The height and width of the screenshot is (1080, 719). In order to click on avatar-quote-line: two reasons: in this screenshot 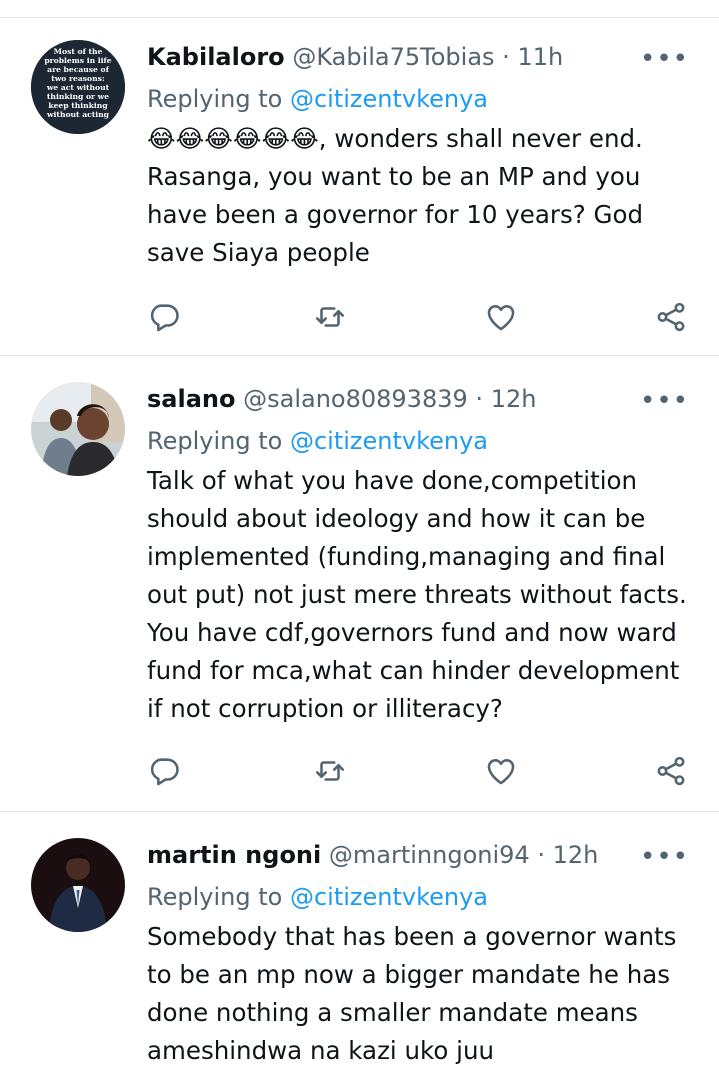, I will do `click(78, 78)`.